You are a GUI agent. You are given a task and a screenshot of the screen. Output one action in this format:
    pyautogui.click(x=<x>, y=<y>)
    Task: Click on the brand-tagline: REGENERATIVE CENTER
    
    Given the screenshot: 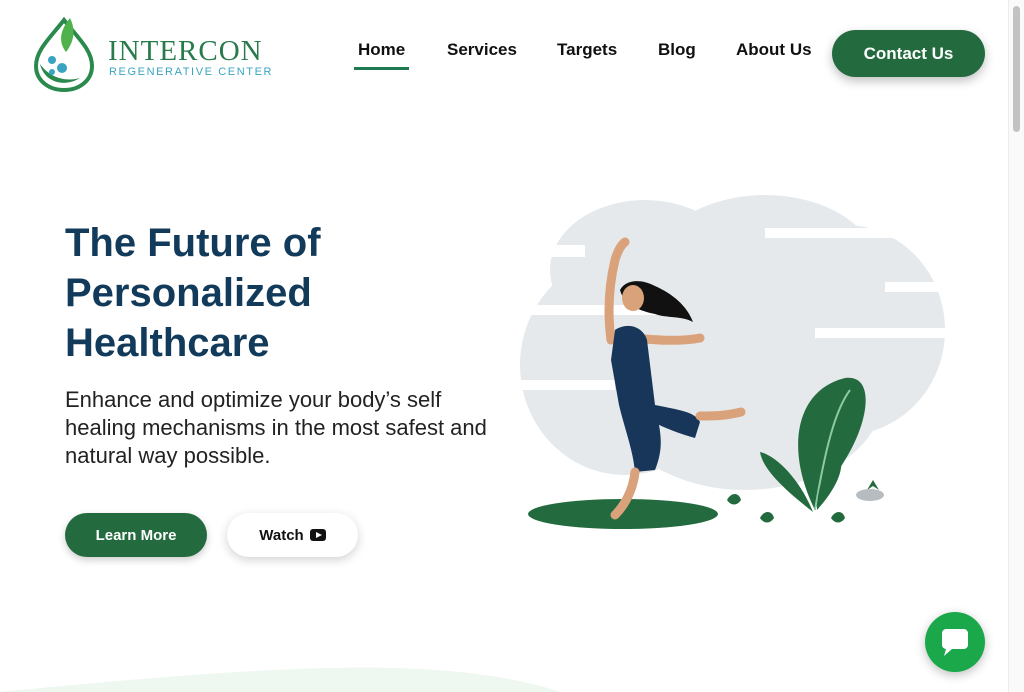 What is the action you would take?
    pyautogui.click(x=191, y=72)
    